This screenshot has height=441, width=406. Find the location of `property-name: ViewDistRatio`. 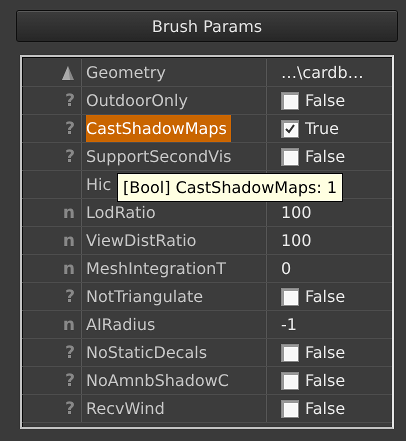

property-name: ViewDistRatio is located at coordinates (143, 240).